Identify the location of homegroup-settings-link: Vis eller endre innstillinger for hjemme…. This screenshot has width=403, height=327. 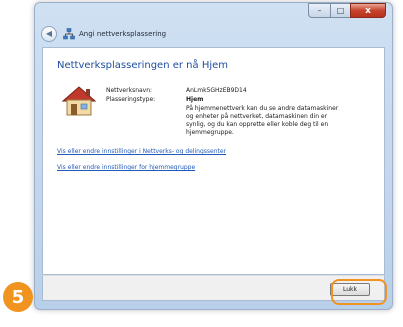
(126, 167).